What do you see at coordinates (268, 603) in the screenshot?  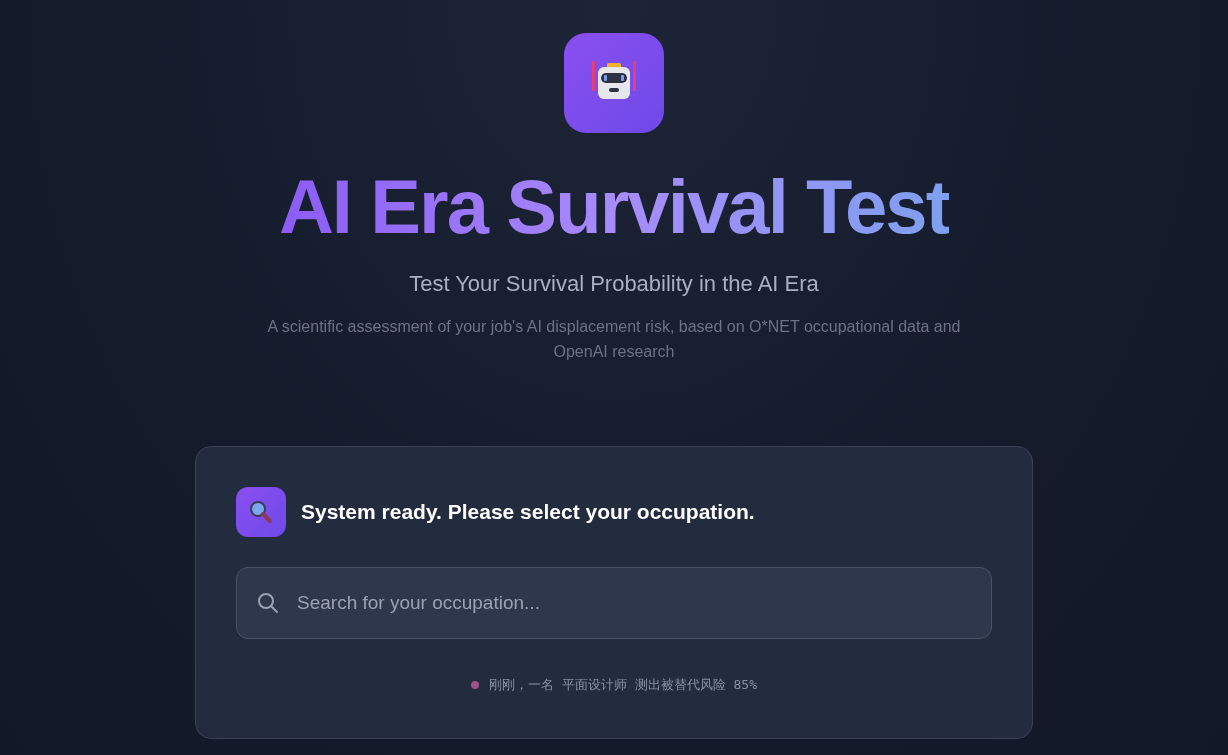 I see `search-icon` at bounding box center [268, 603].